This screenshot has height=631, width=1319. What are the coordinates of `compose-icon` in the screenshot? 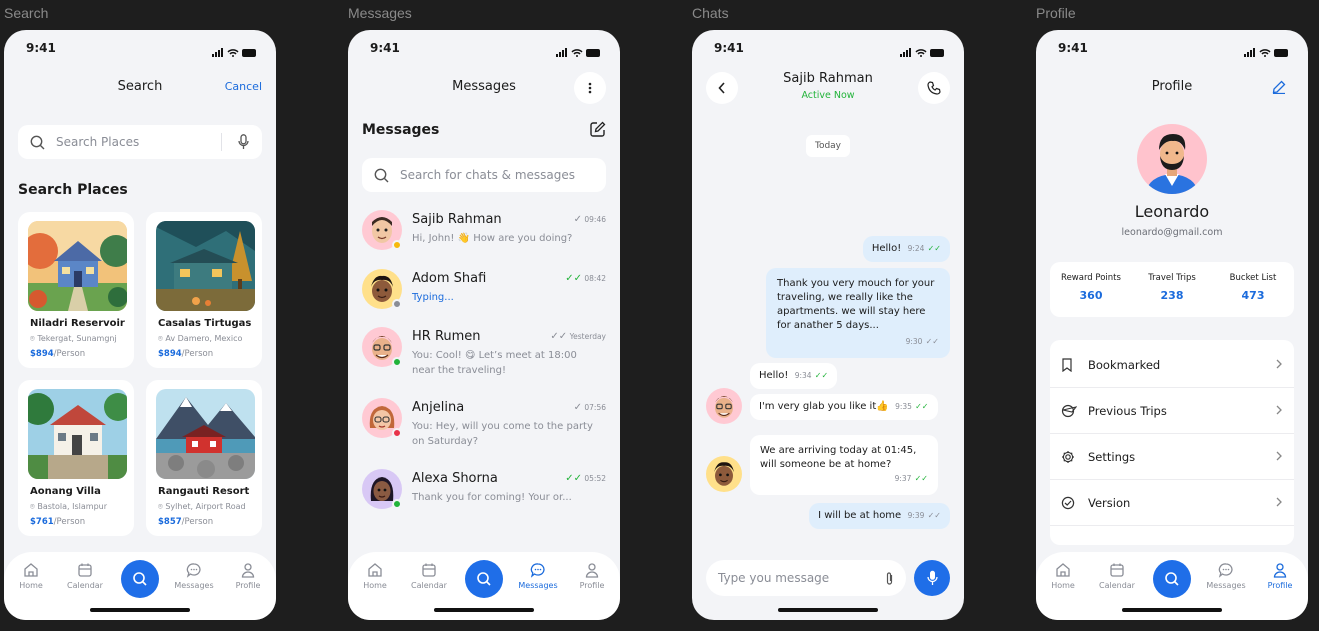 It's located at (597, 129).